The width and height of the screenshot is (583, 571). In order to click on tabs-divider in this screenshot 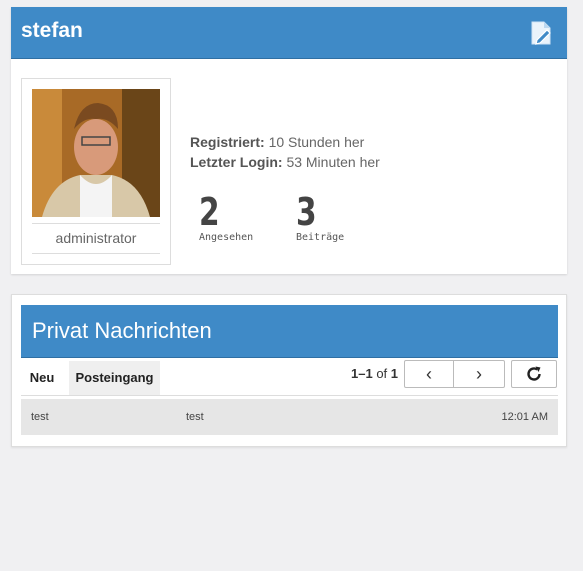, I will do `click(289, 395)`.